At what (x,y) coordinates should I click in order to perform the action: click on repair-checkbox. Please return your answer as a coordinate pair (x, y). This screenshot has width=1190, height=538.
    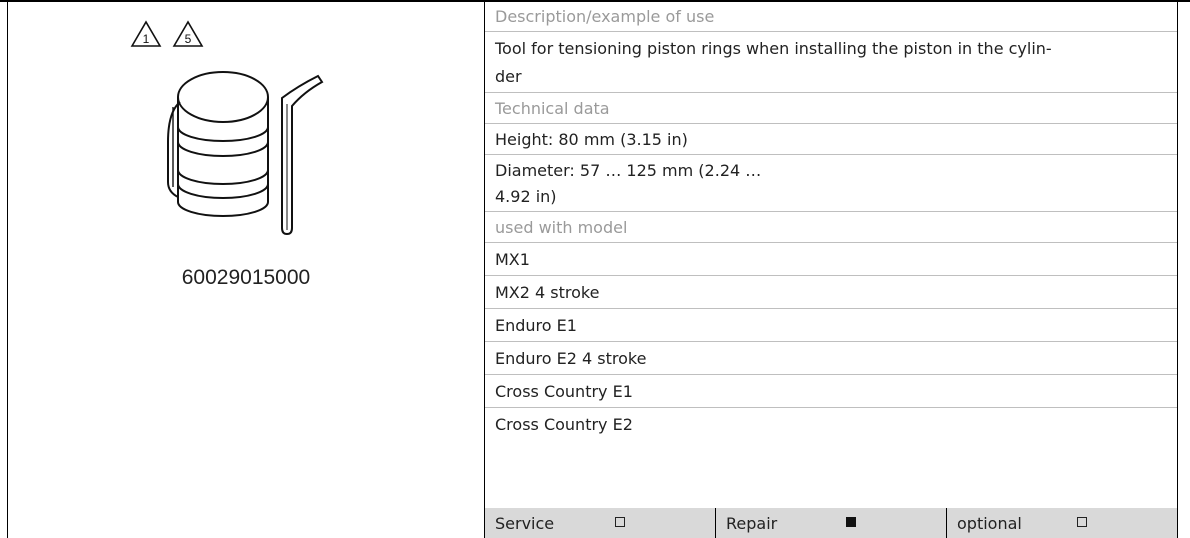
    Looking at the image, I should click on (851, 522).